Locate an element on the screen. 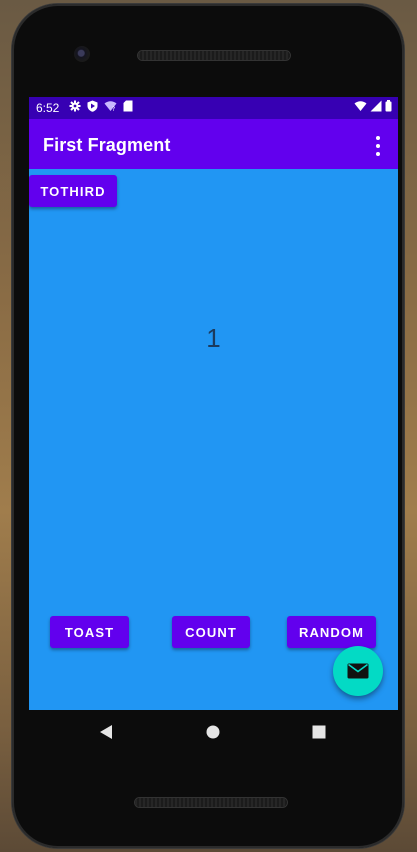 This screenshot has height=852, width=417. navigation-bar is located at coordinates (213, 732).